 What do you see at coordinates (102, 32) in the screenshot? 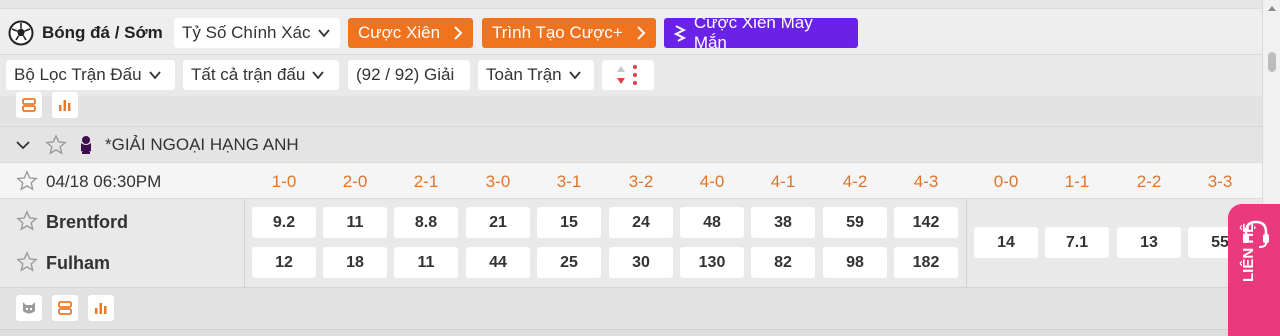
I see `sport-label: Bóng đá / Sớm` at bounding box center [102, 32].